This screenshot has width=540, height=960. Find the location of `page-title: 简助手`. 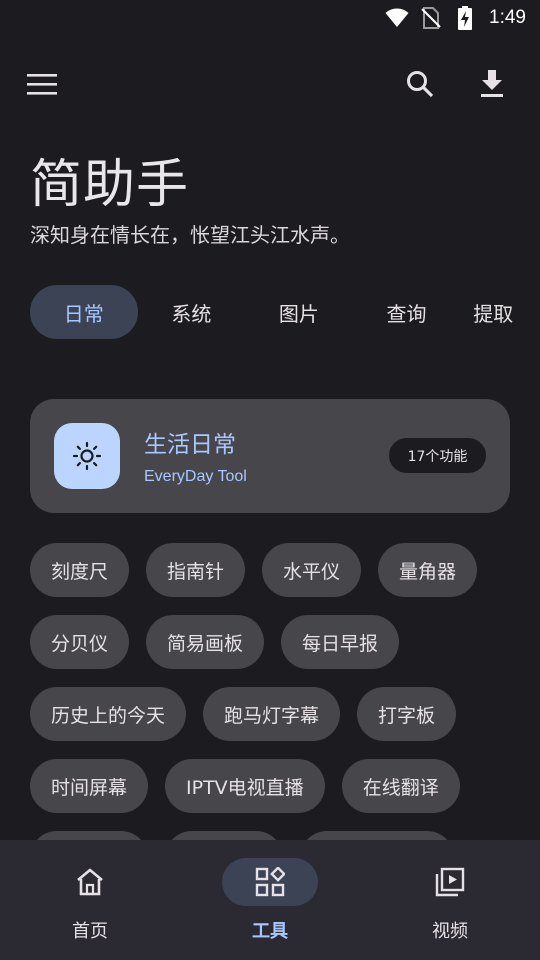

page-title: 简助手 is located at coordinates (110, 185).